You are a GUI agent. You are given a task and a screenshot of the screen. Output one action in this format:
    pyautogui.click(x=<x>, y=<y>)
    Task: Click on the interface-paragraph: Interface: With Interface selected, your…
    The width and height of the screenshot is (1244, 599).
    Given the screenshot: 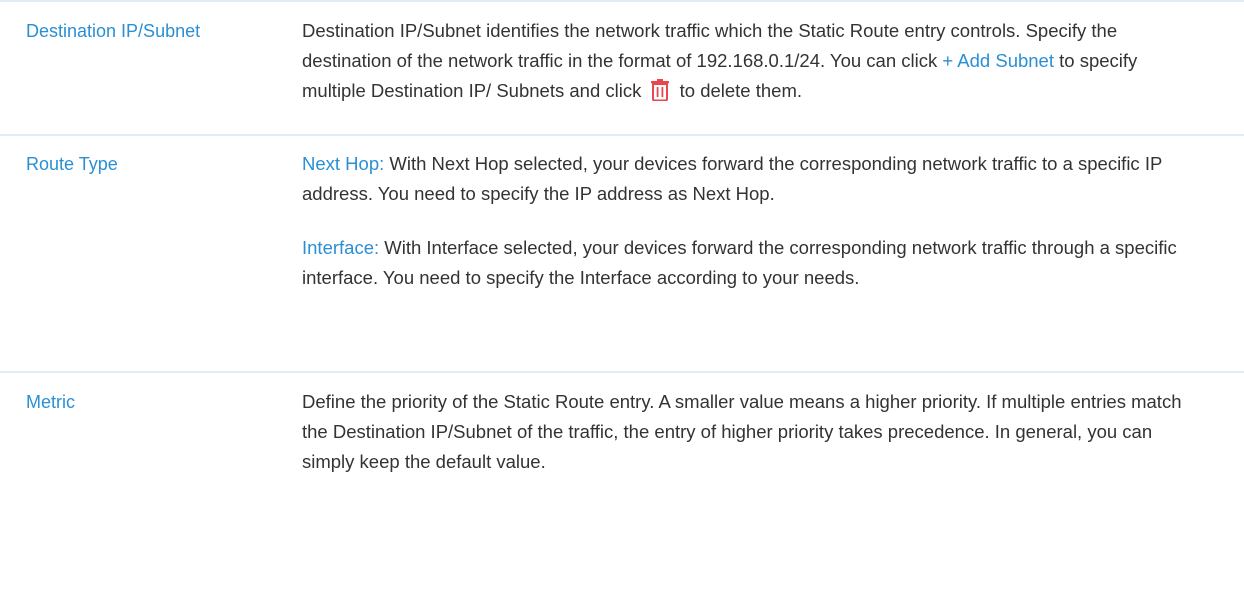 What is the action you would take?
    pyautogui.click(x=753, y=263)
    